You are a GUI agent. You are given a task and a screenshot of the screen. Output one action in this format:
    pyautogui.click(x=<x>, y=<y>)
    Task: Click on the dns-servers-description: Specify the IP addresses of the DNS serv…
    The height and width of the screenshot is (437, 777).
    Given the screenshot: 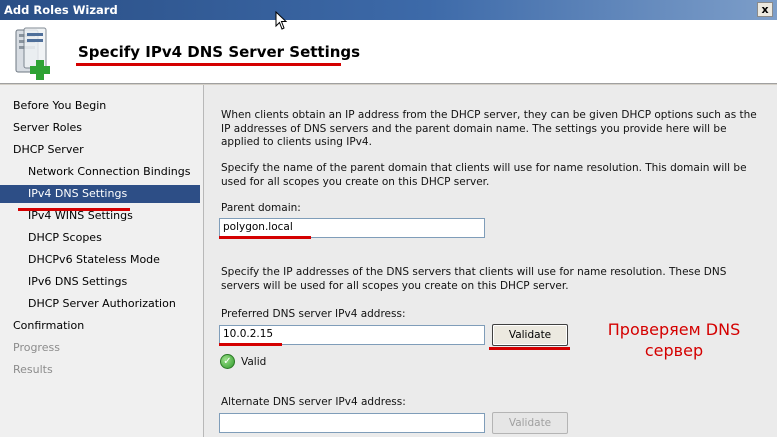 What is the action you would take?
    pyautogui.click(x=474, y=279)
    